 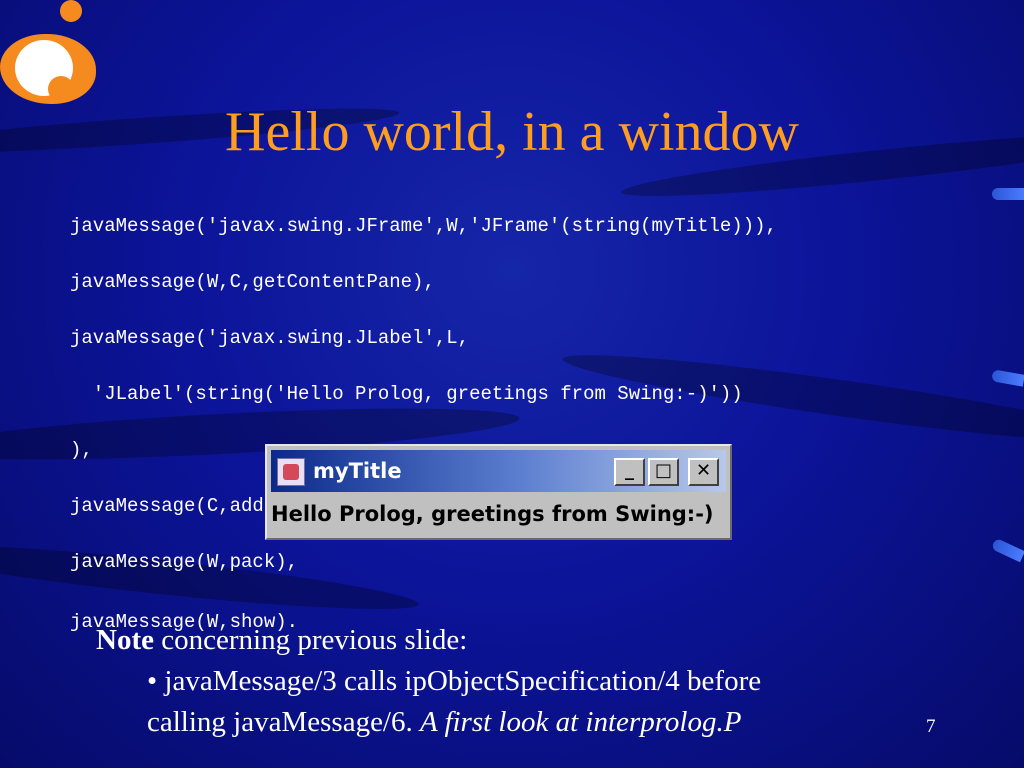 What do you see at coordinates (252, 282) in the screenshot?
I see `code-line: javaMessage(W,C,getContentPane),` at bounding box center [252, 282].